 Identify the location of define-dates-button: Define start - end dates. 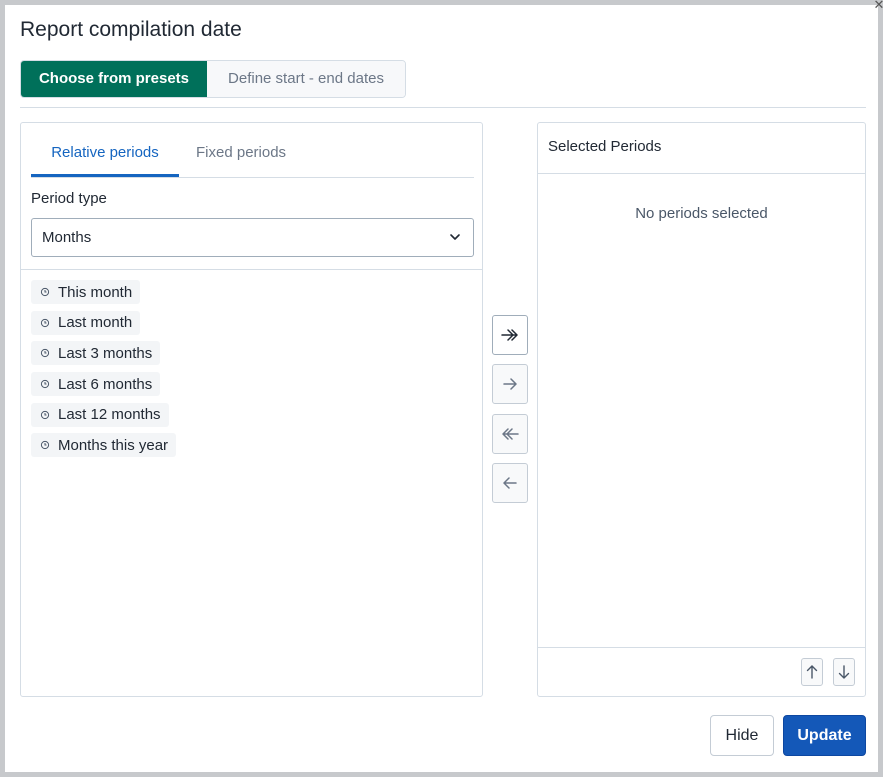
(306, 79).